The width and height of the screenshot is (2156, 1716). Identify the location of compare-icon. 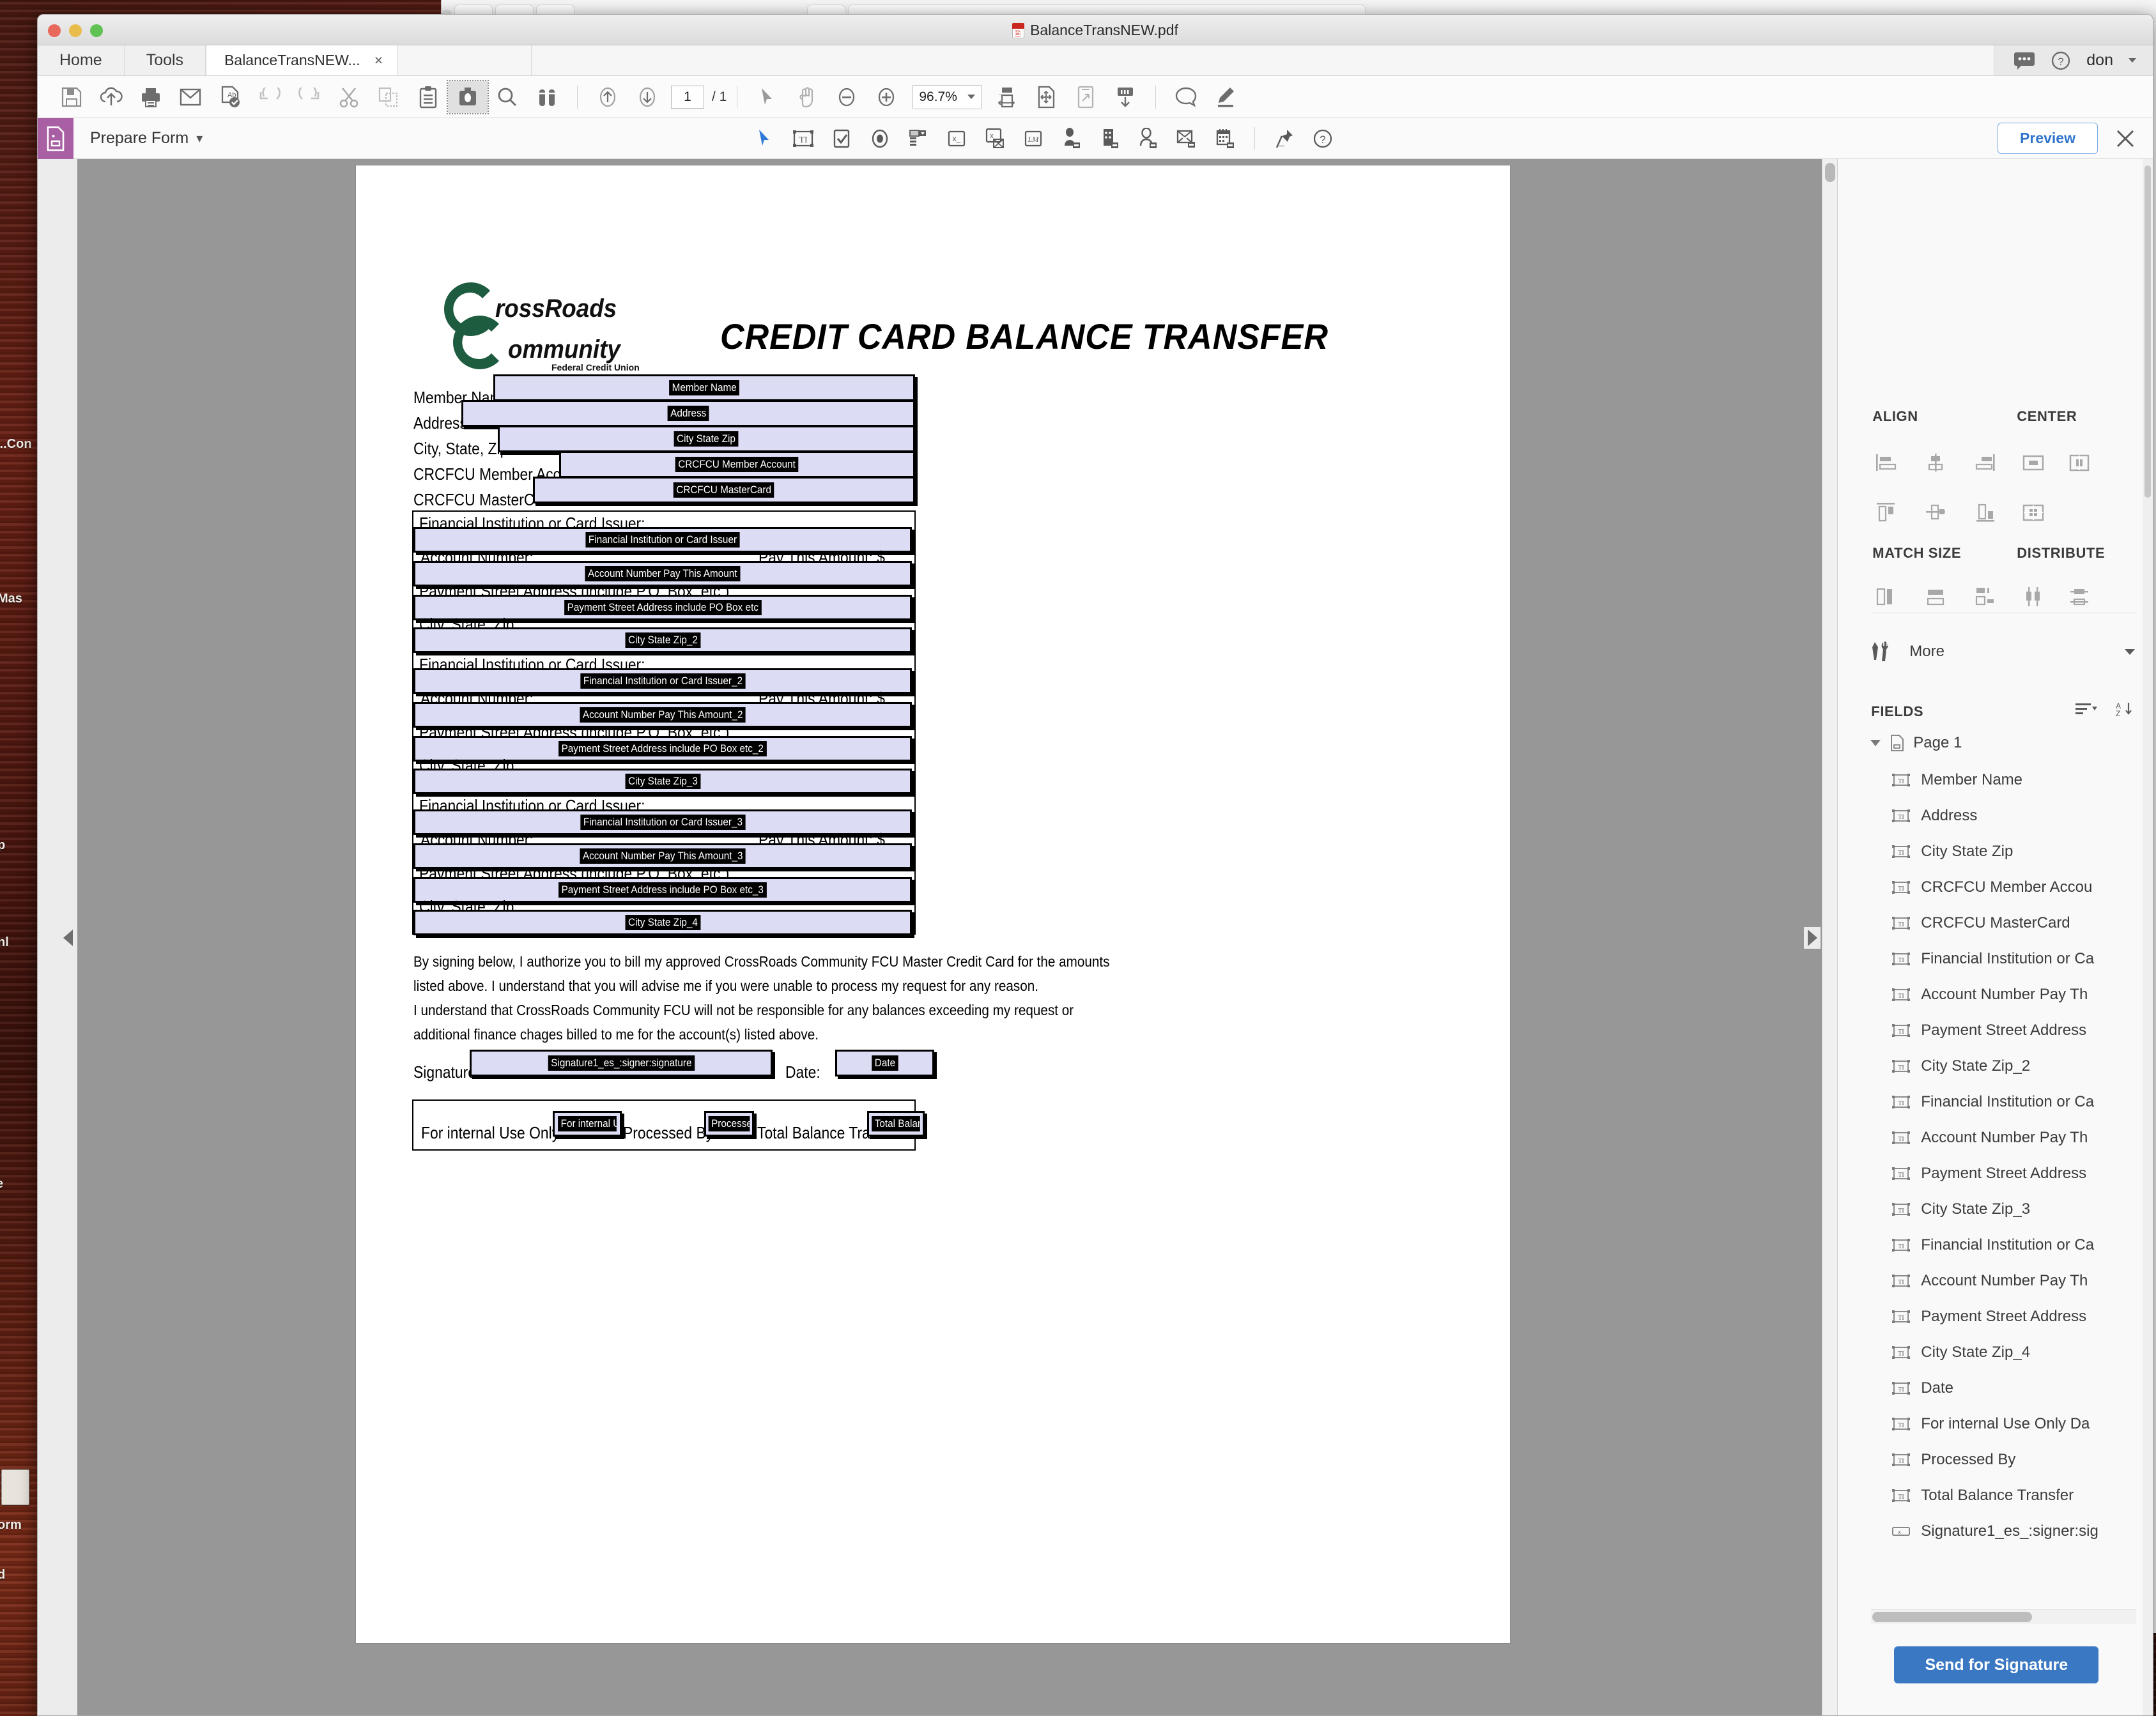
(547, 97).